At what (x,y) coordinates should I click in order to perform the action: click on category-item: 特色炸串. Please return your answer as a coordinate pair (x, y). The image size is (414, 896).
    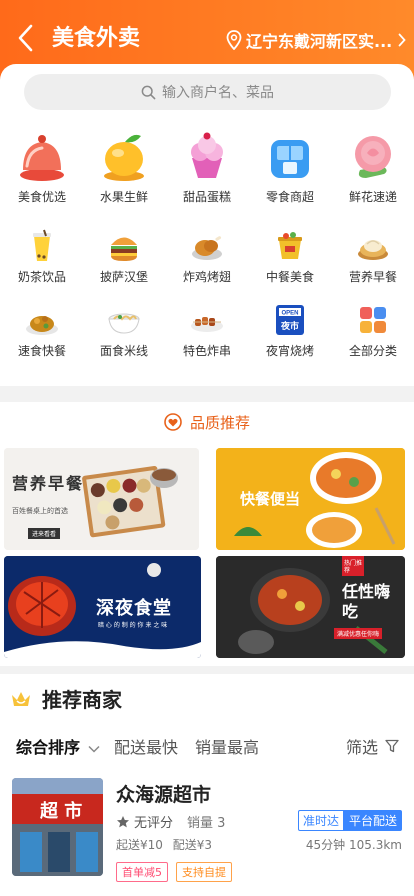
    Looking at the image, I should click on (207, 330).